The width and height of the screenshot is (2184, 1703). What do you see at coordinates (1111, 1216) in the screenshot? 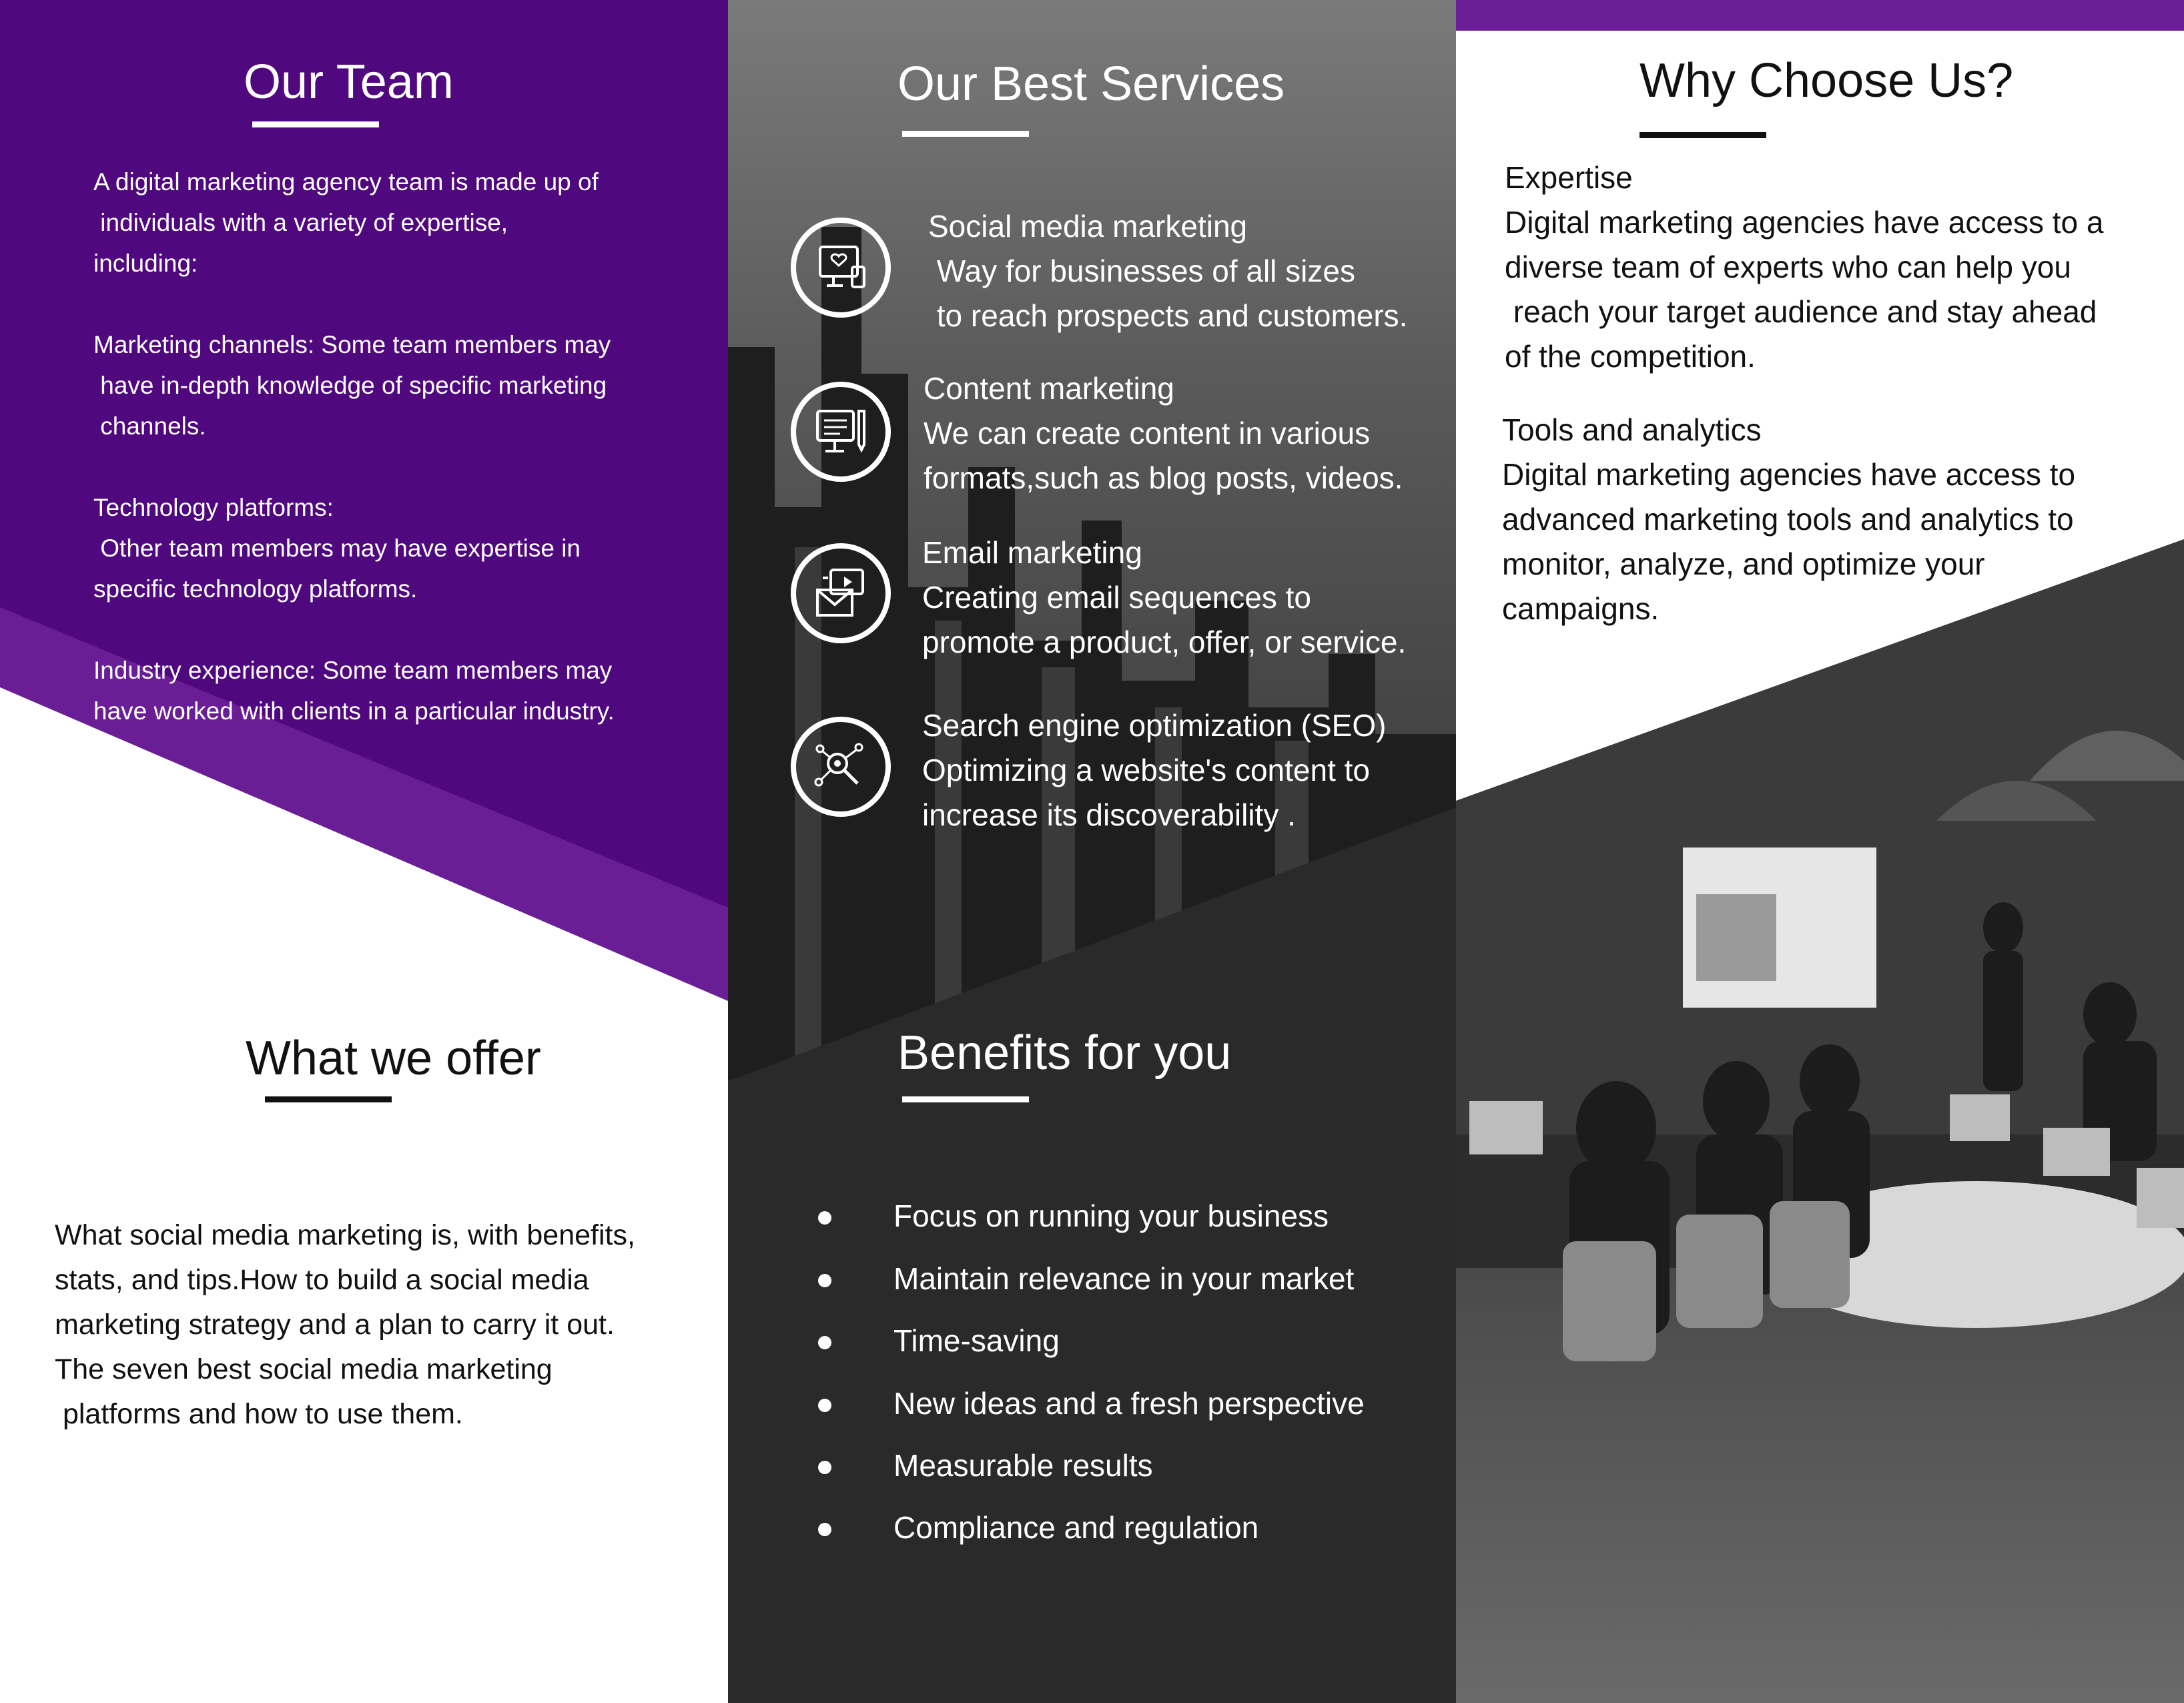
I see `benefit-item: Focus on running your business` at bounding box center [1111, 1216].